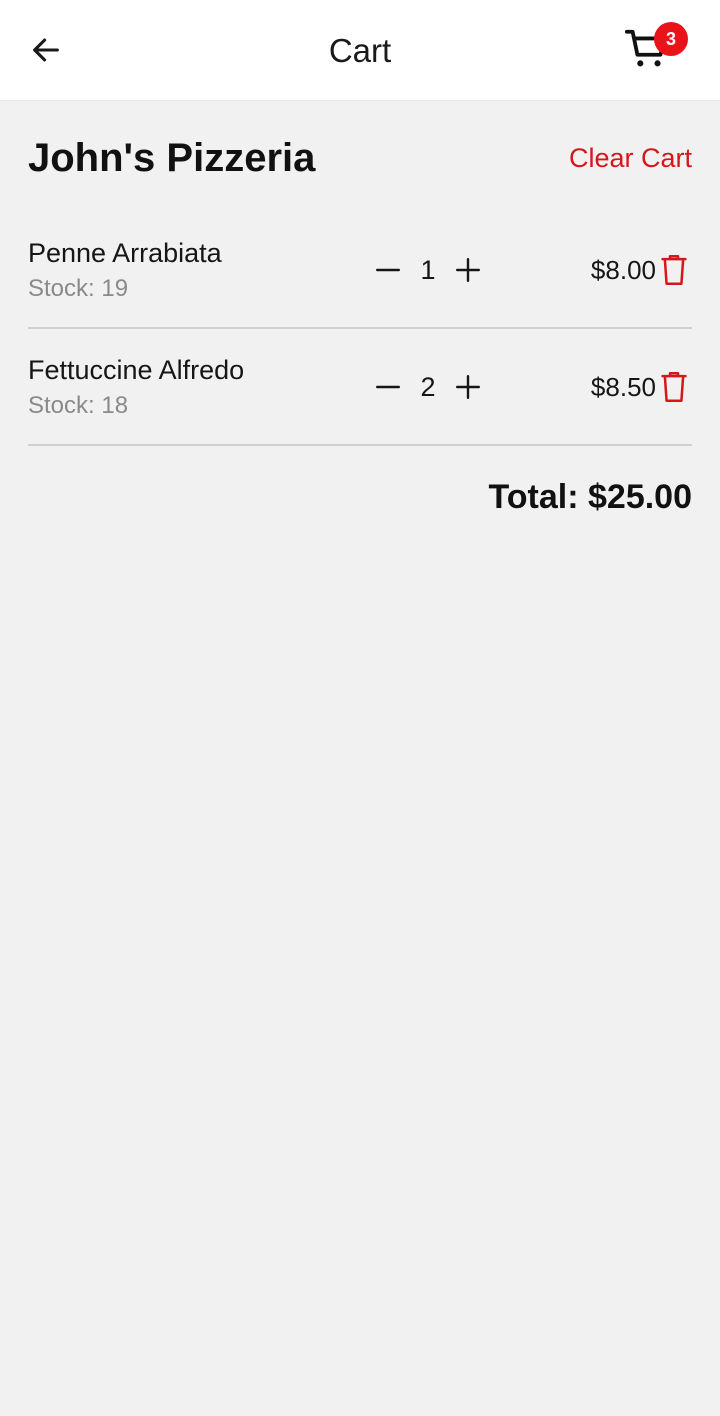  Describe the element at coordinates (360, 158) in the screenshot. I see `store-header: John's Pizzeria Clear Cart` at that location.